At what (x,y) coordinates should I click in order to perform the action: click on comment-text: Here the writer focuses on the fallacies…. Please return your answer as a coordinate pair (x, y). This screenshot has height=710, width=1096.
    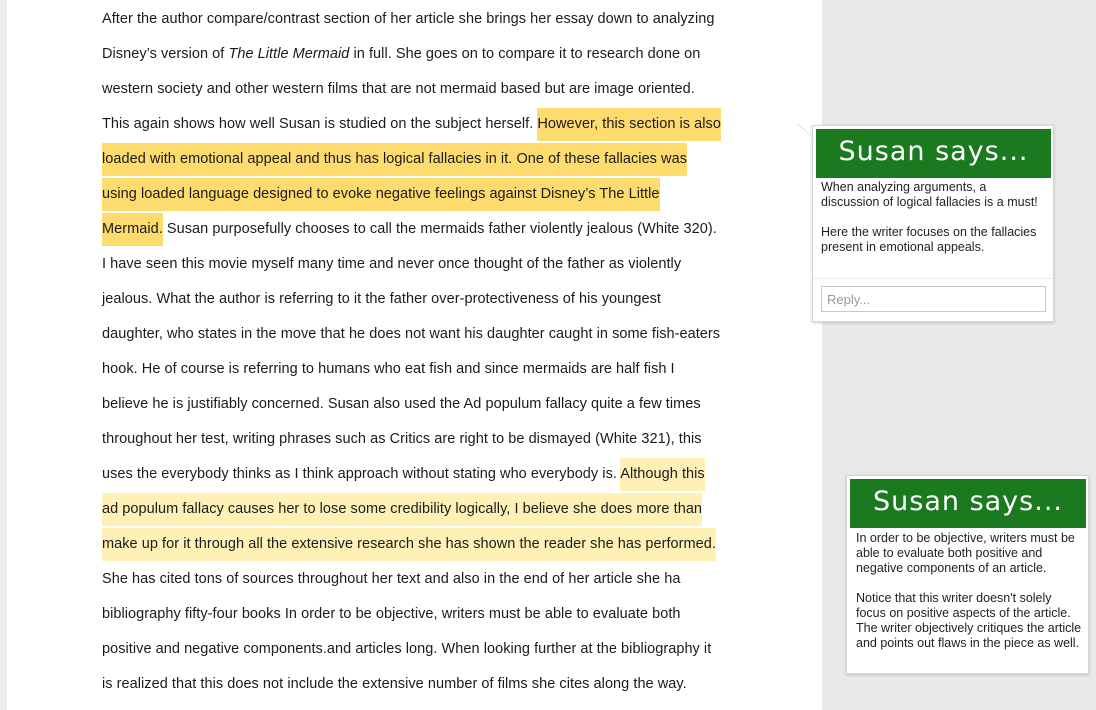
    Looking at the image, I should click on (929, 239).